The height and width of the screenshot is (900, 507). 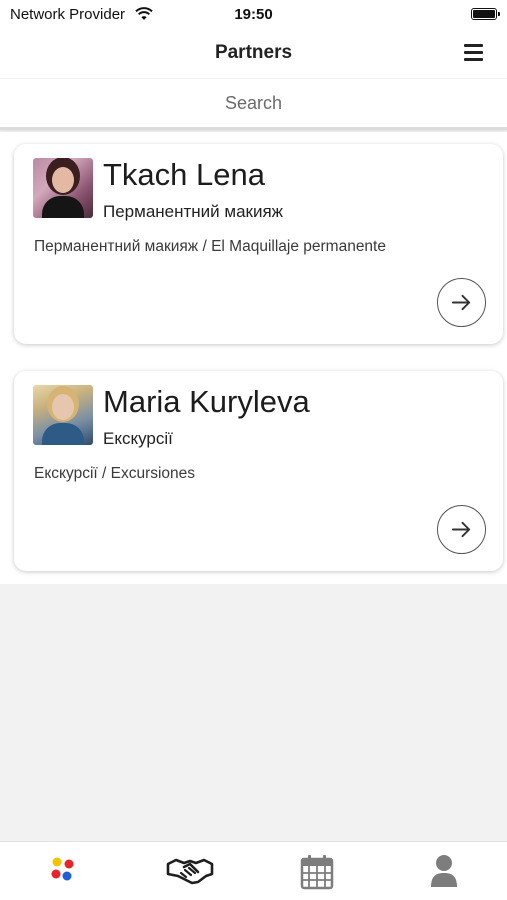 I want to click on partner-category: Перманентний макияж, so click(x=193, y=211).